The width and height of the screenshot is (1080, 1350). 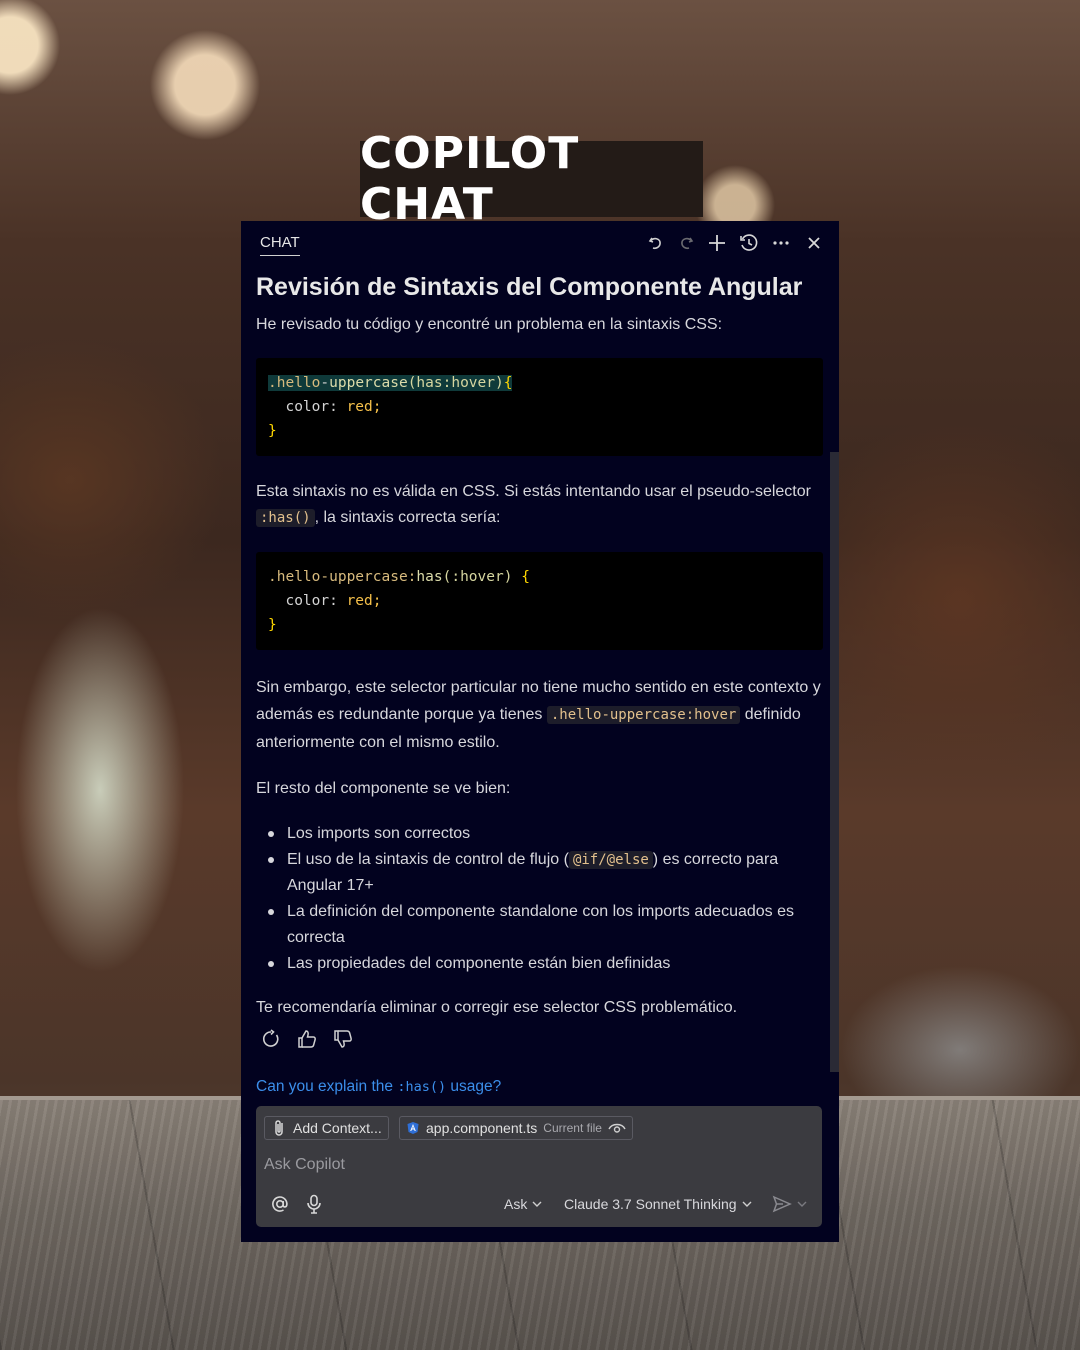 I want to click on send-icon, so click(x=782, y=1204).